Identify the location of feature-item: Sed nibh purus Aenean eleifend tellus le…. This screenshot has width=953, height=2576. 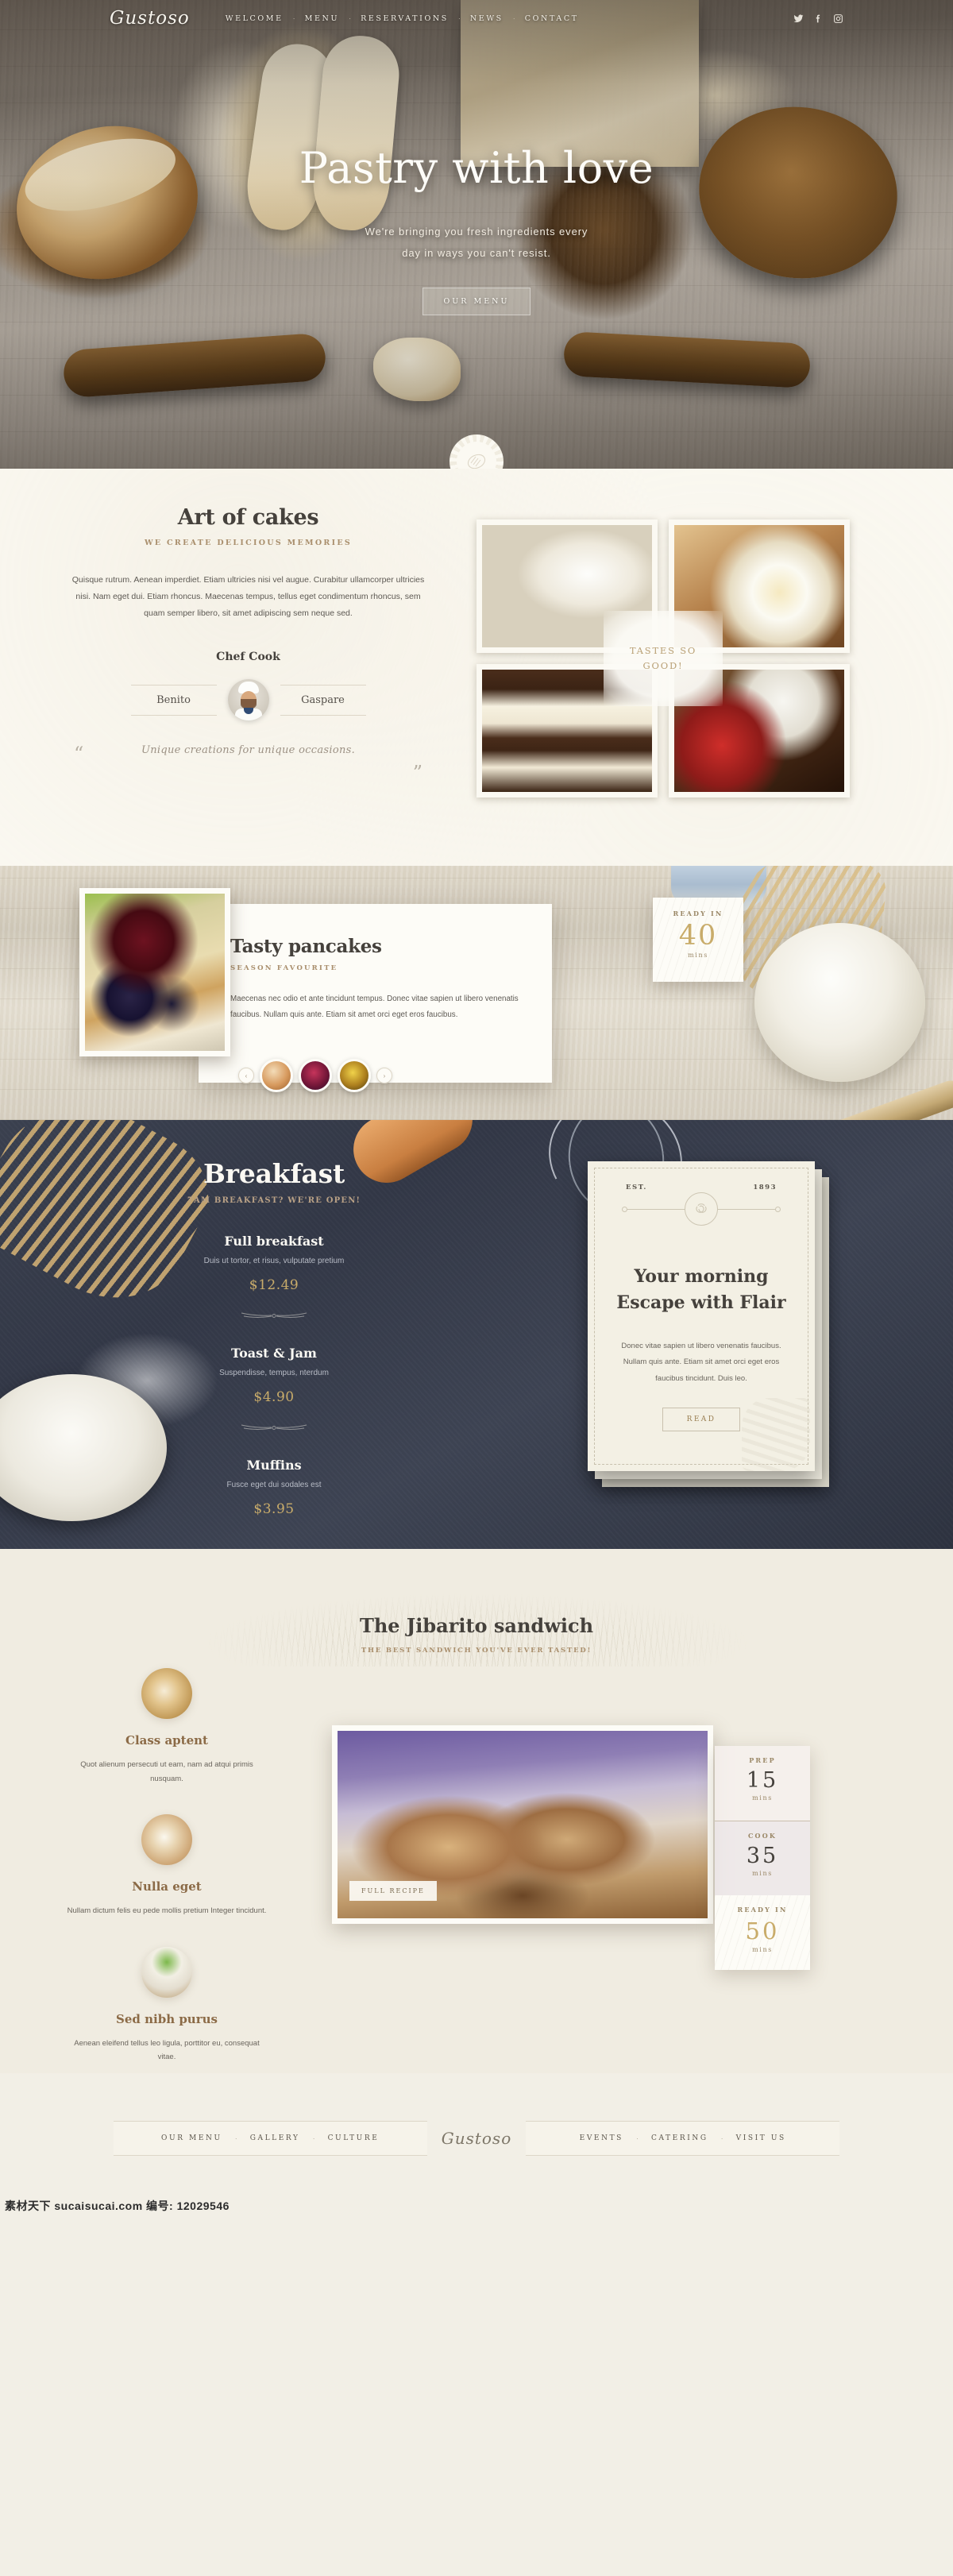
(167, 2005).